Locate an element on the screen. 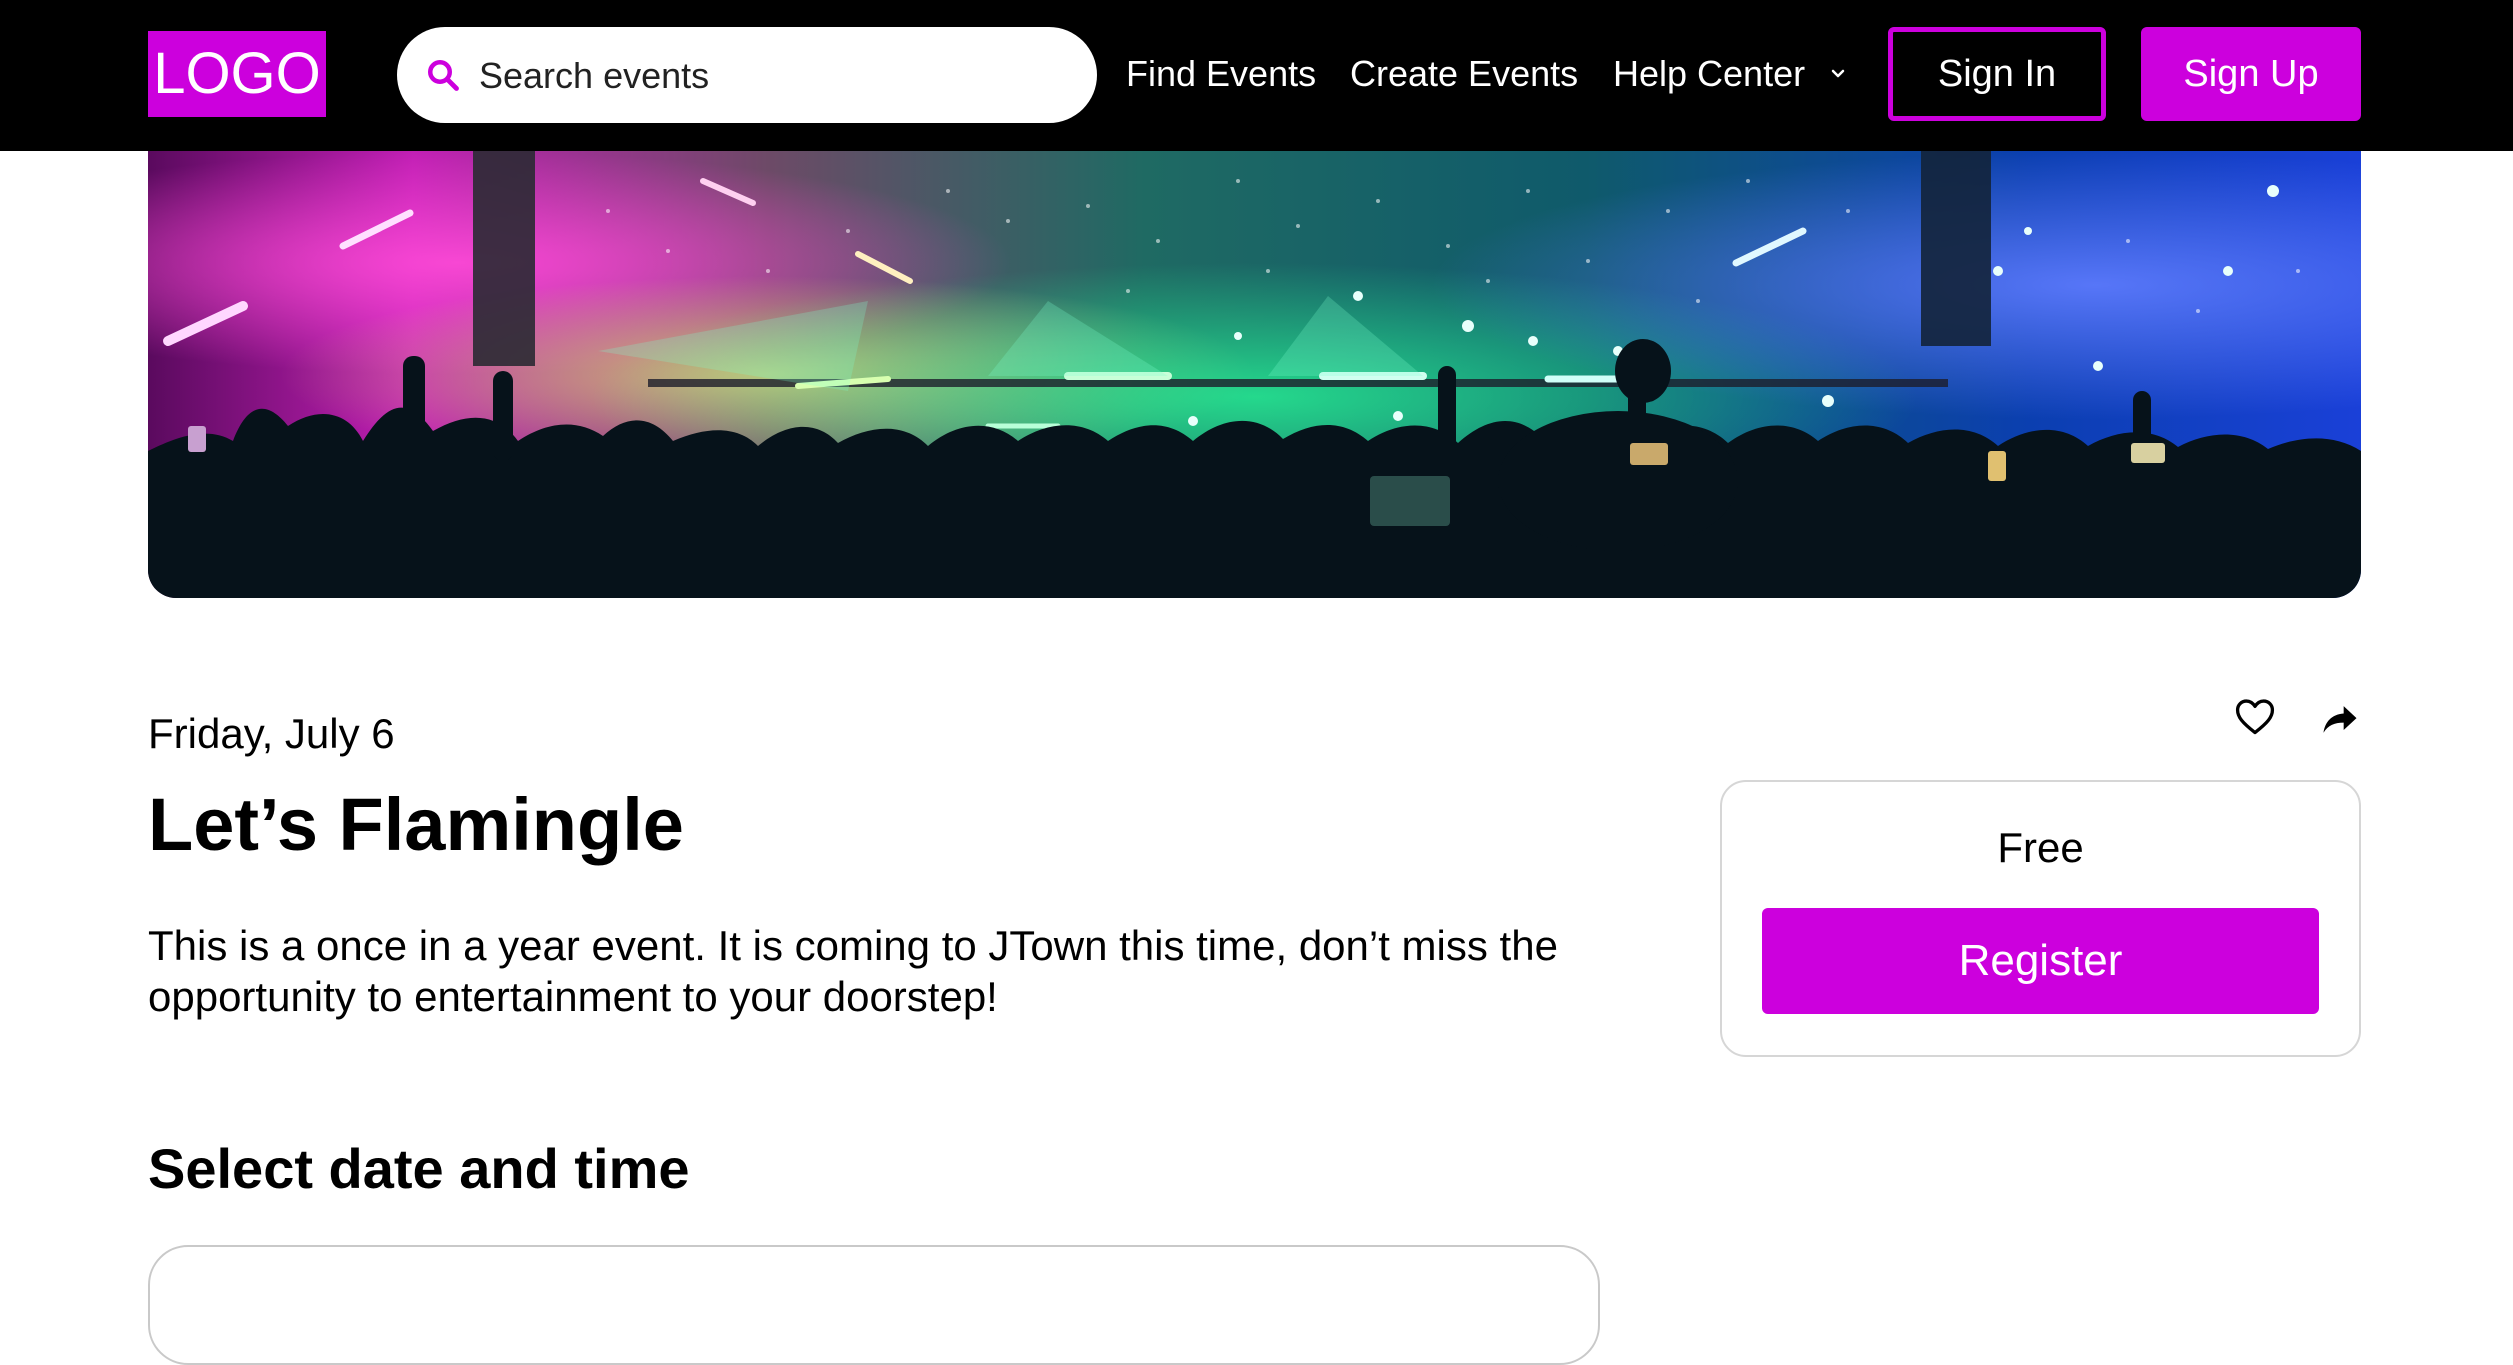 This screenshot has width=2513, height=1365. search-box is located at coordinates (747, 75).